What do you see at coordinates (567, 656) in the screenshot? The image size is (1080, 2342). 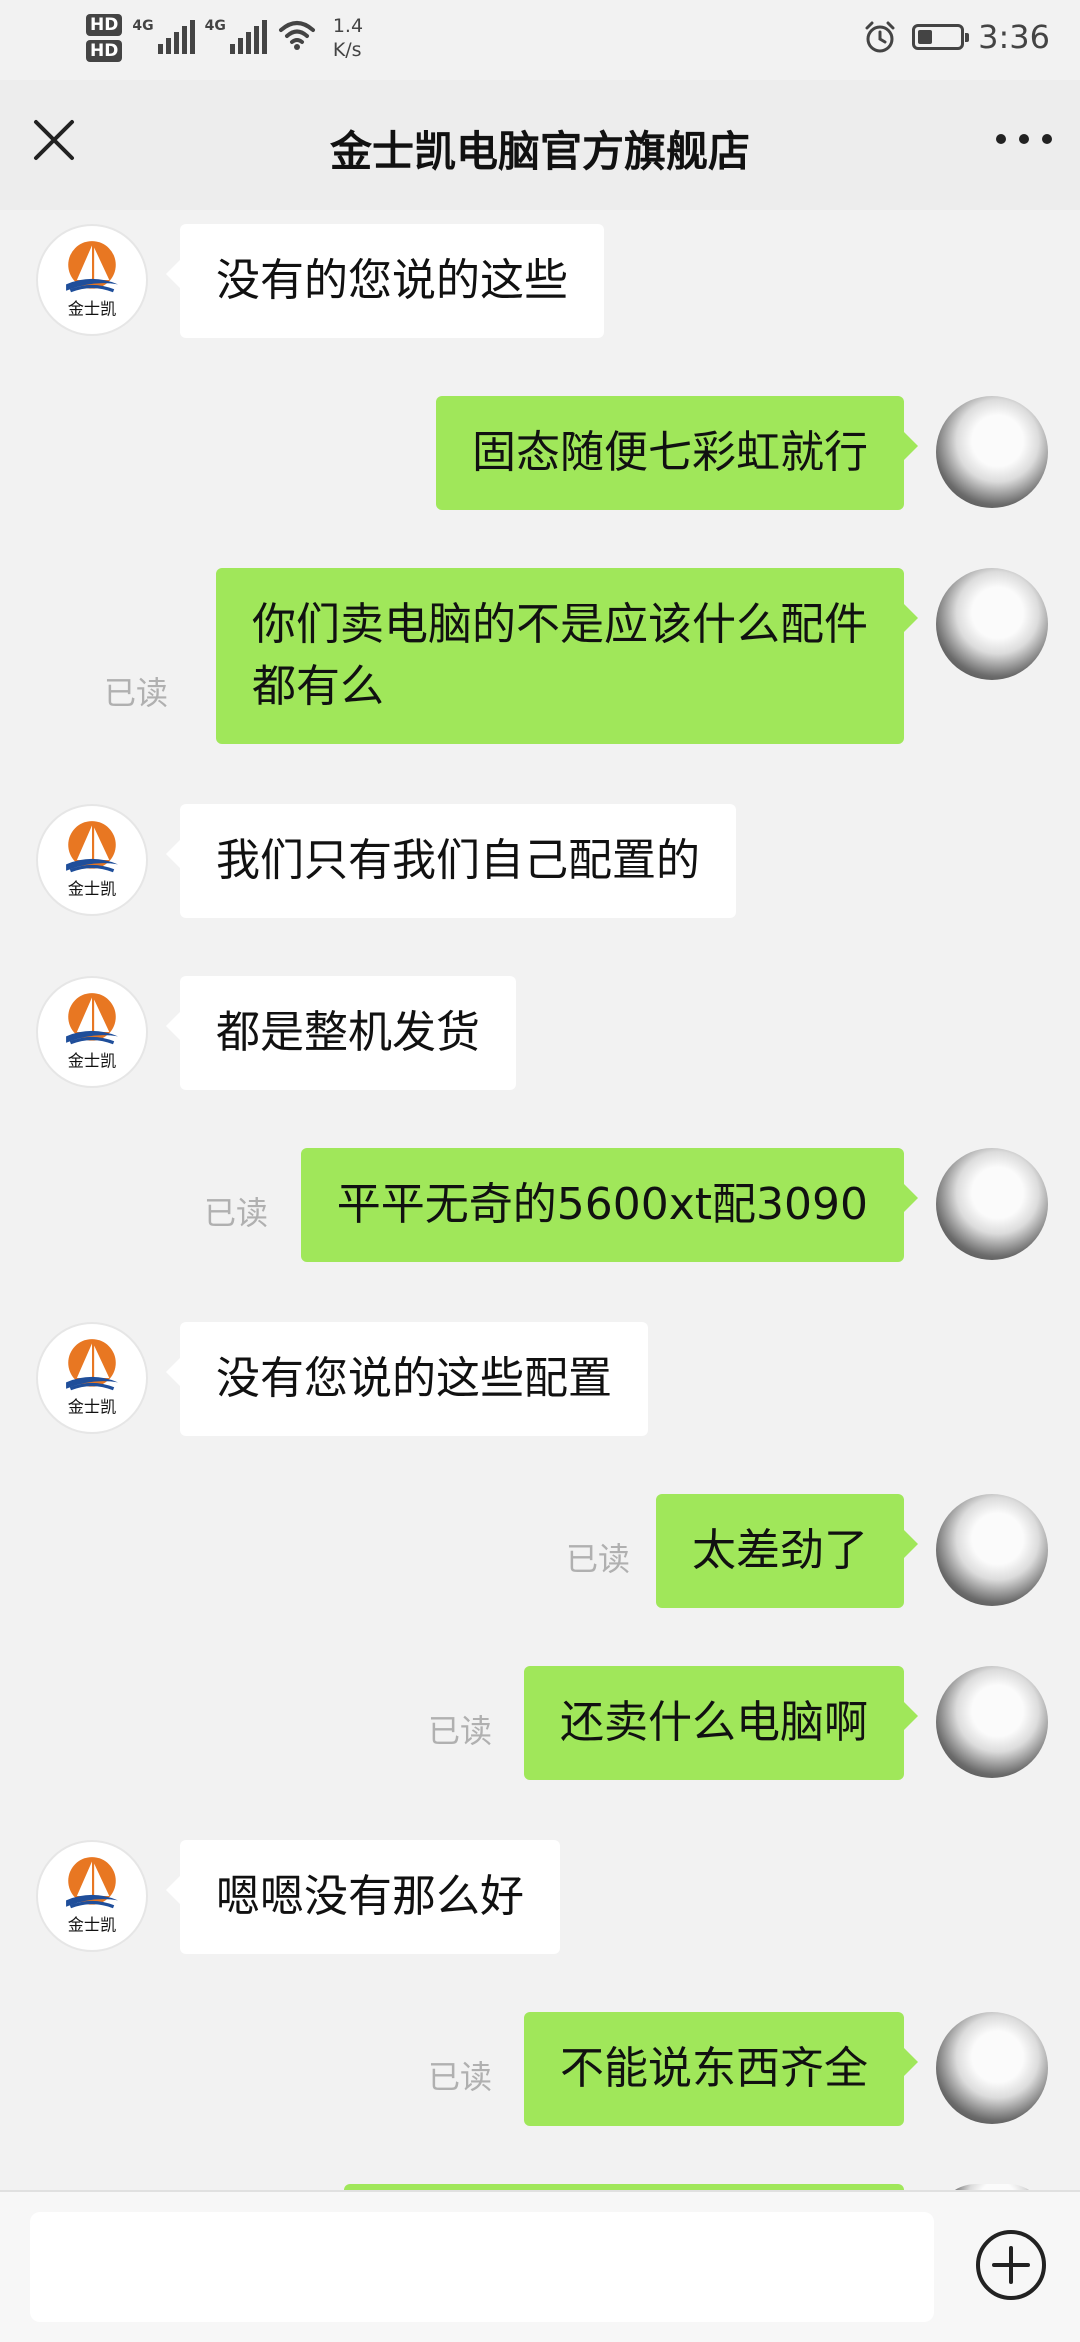 I see `message-bubble-outgoing: 你们卖电脑的不是应该什么配件 都有么` at bounding box center [567, 656].